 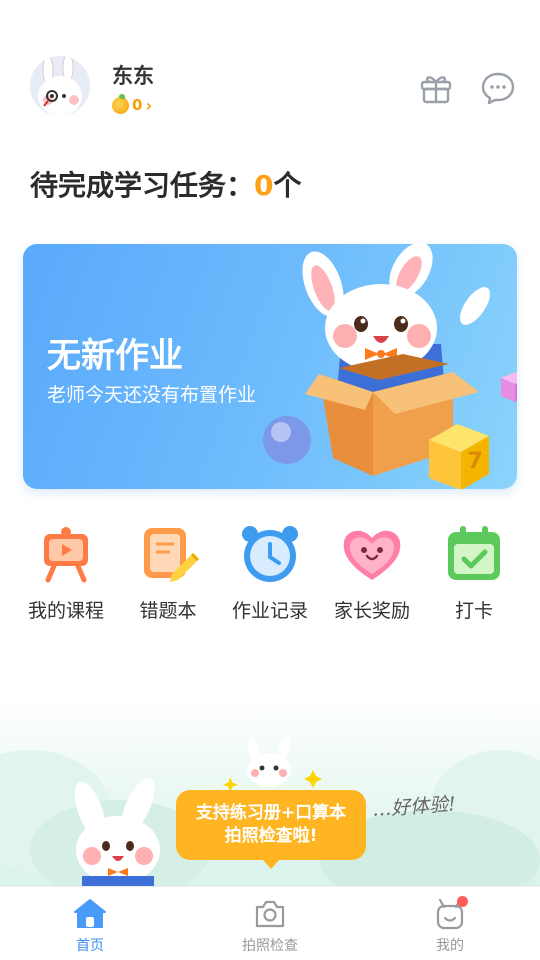 I want to click on banner-title: 无新作业, so click(x=115, y=356).